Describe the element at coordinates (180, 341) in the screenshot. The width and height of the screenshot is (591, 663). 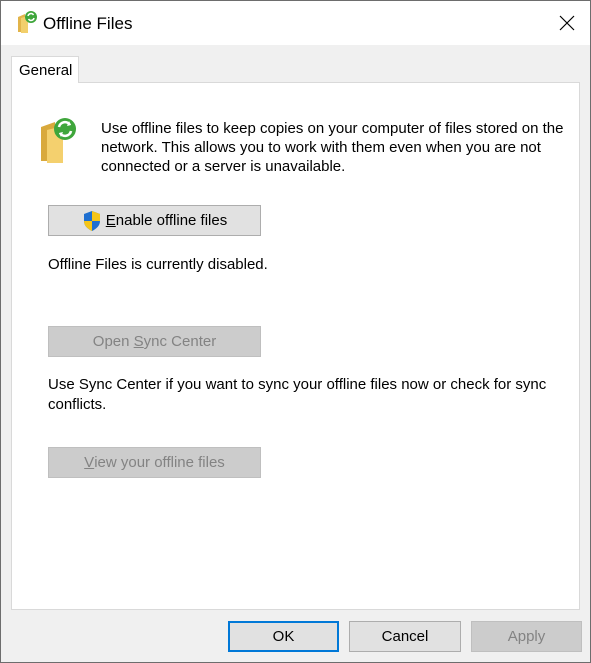
I see `sync-button-label: ync Center` at that location.